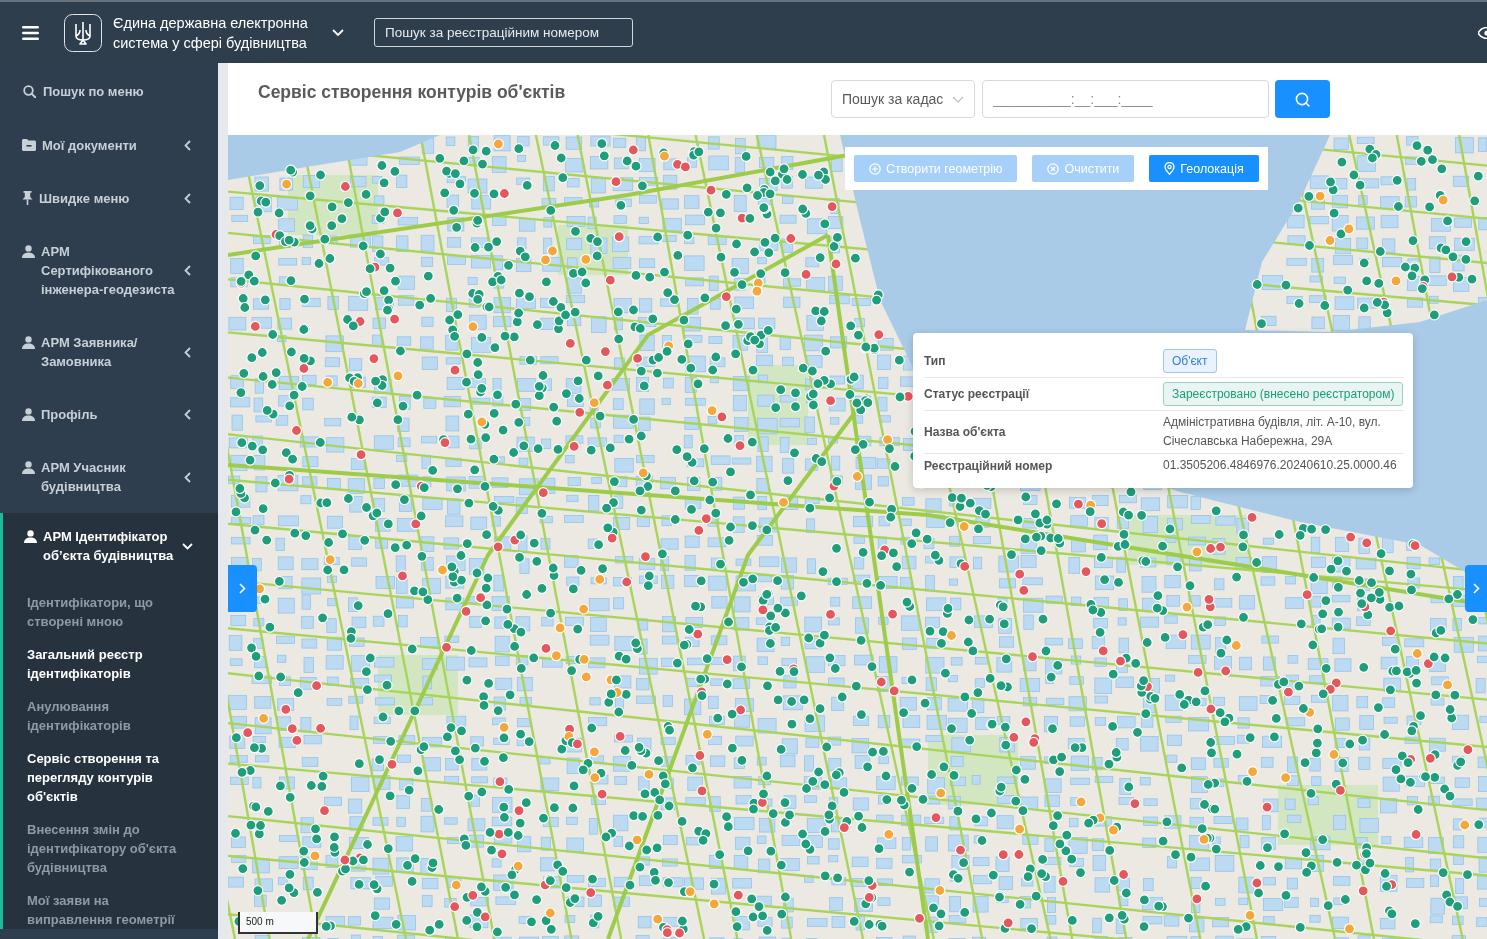  Describe the element at coordinates (1170, 168) in the screenshot. I see `location-pin-icon` at that location.